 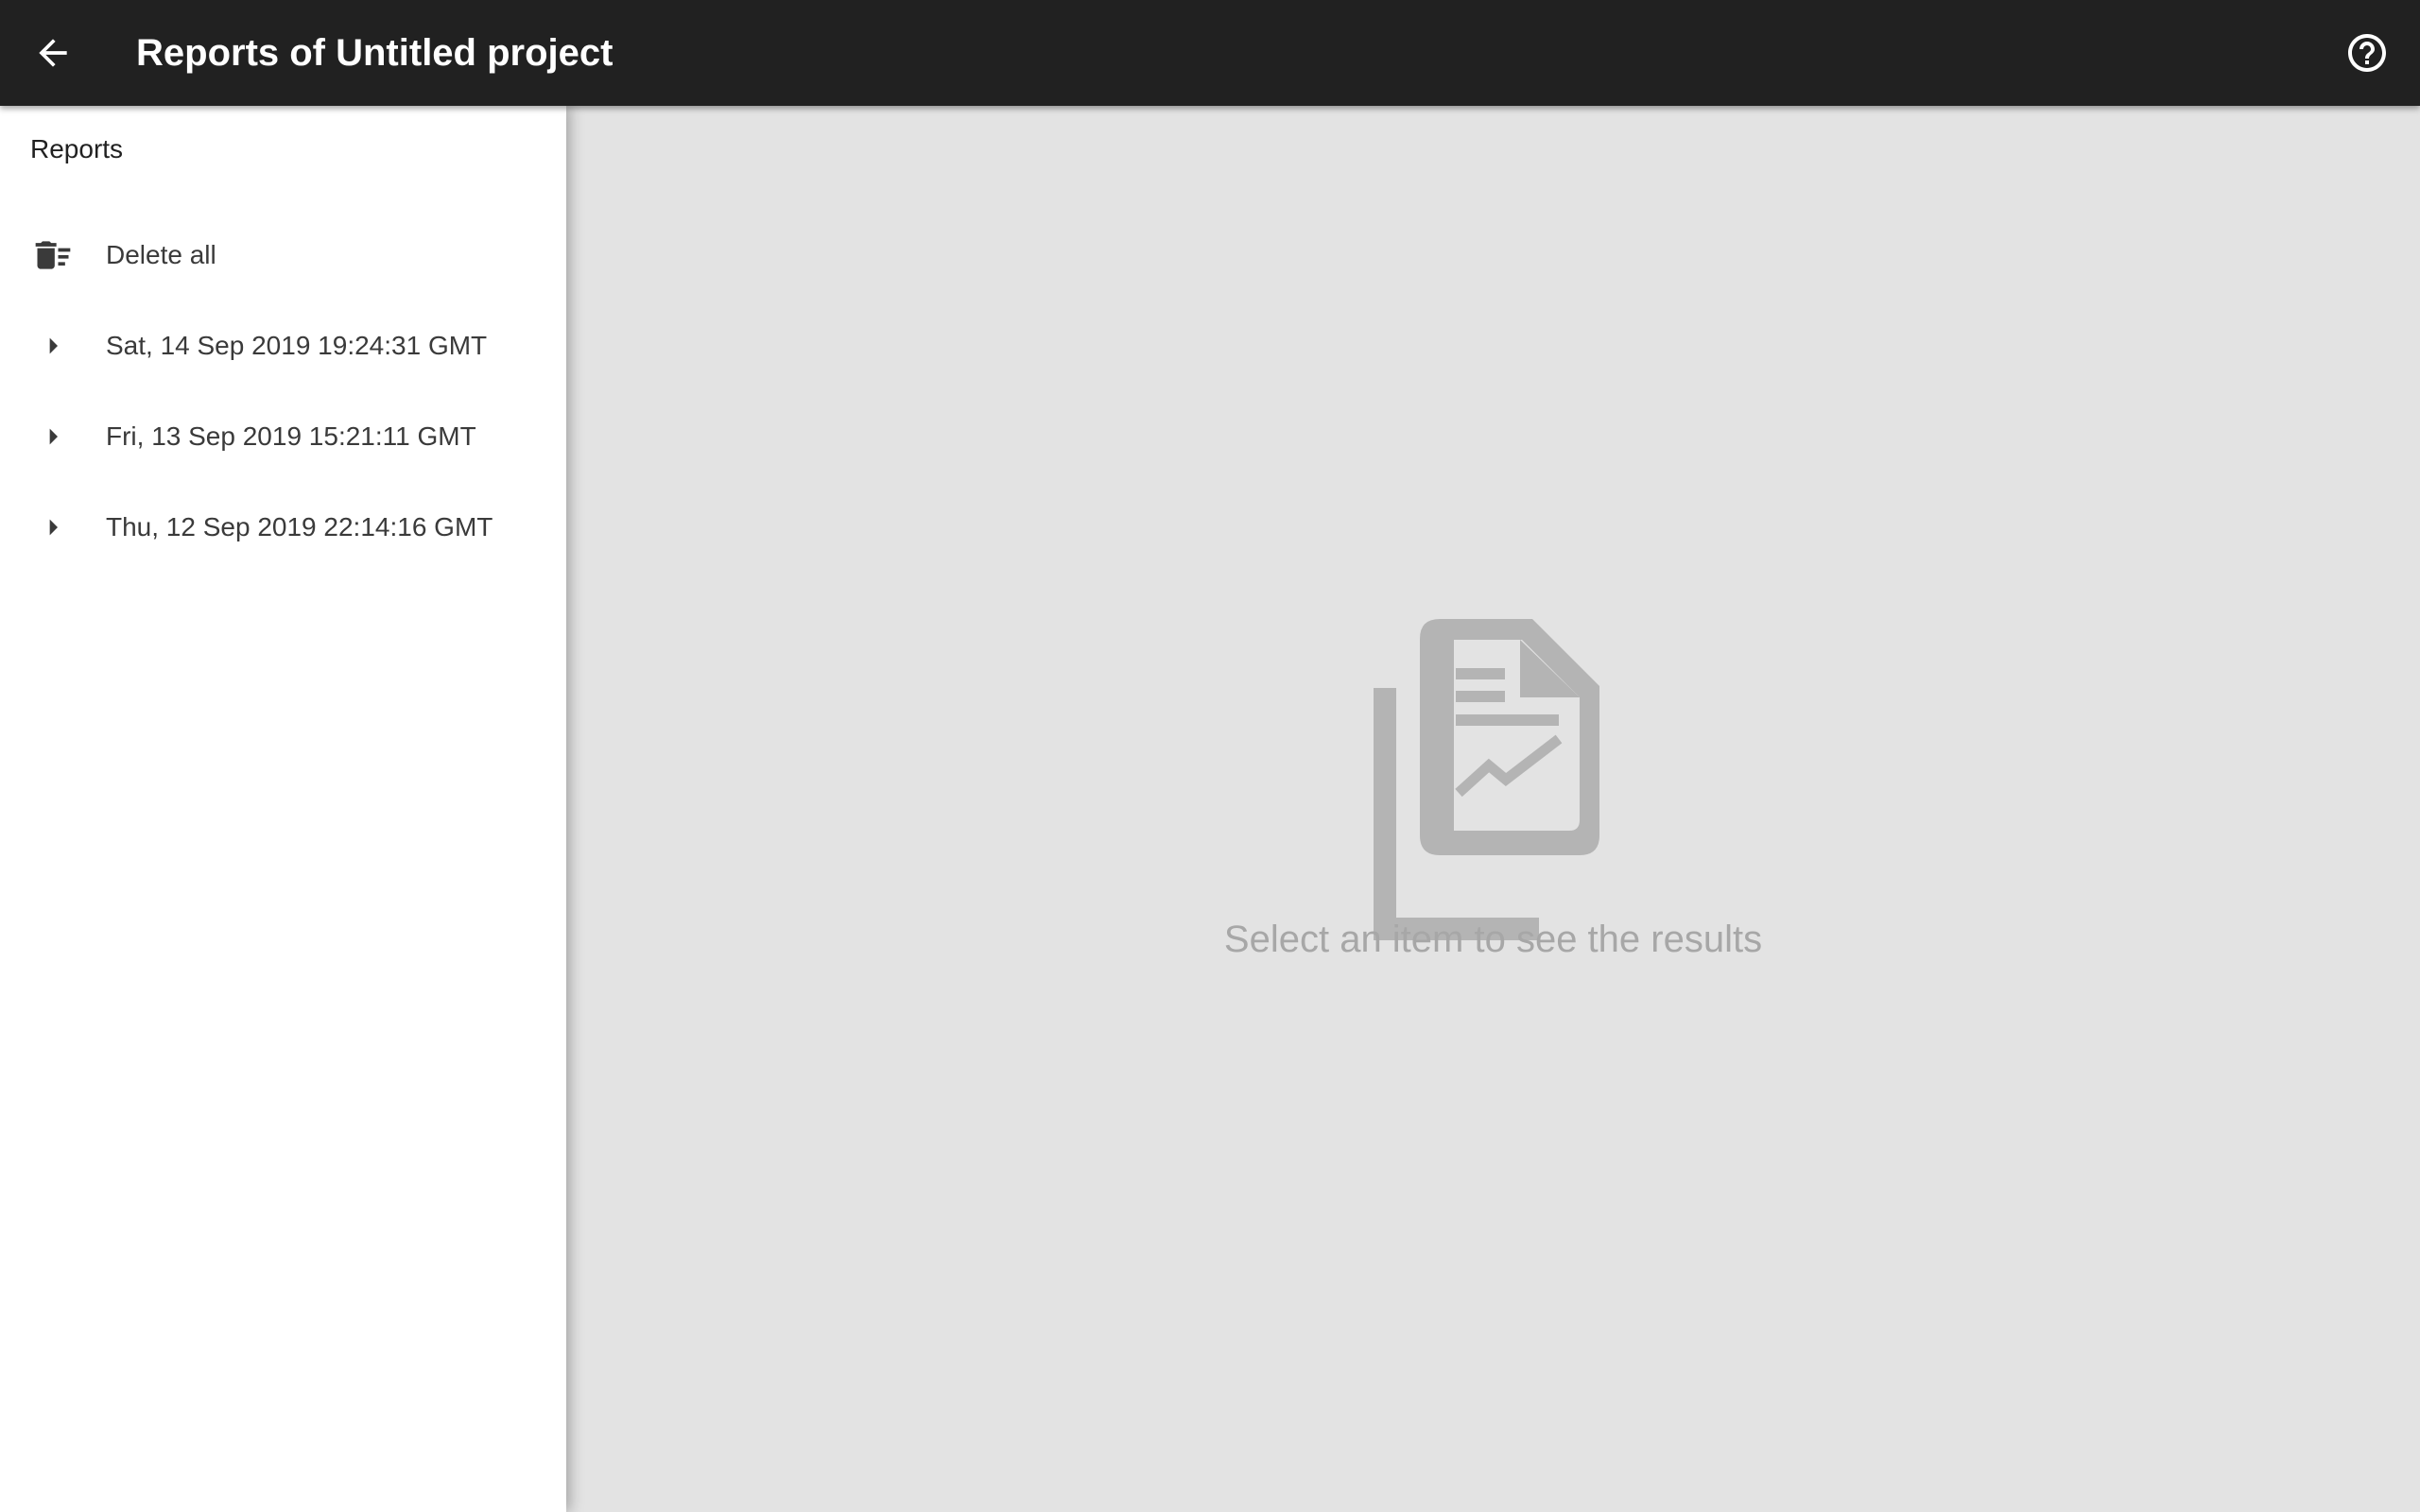 I want to click on report-item: Sat, 14 Sep 2019 19:24:31 GMT, so click(x=283, y=346).